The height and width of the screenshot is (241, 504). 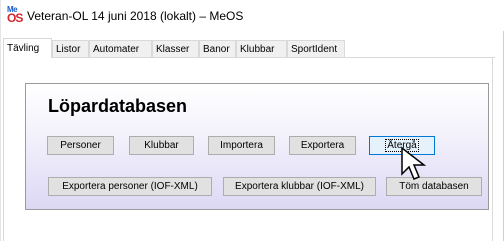 I want to click on tab-automater: Automater, so click(x=120, y=48).